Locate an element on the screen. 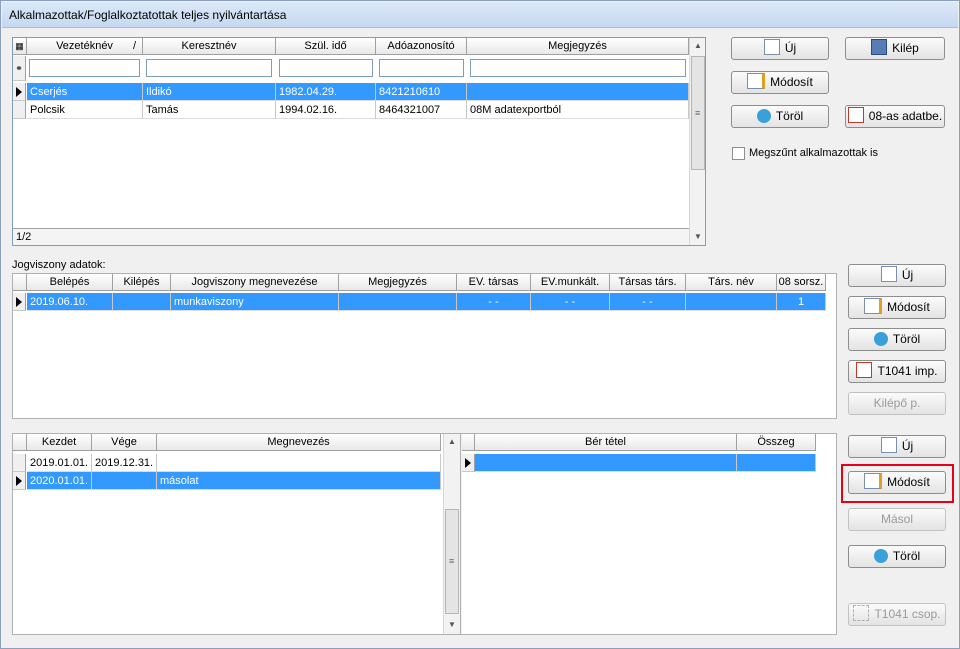 This screenshot has width=960, height=649. new-jogviszony-button: Új is located at coordinates (897, 275).